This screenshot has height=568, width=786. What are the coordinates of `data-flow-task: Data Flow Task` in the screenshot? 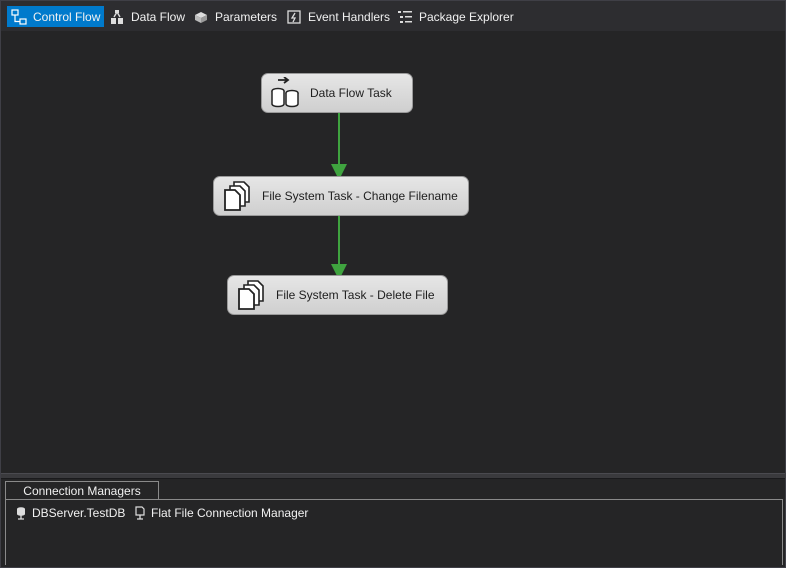 It's located at (337, 93).